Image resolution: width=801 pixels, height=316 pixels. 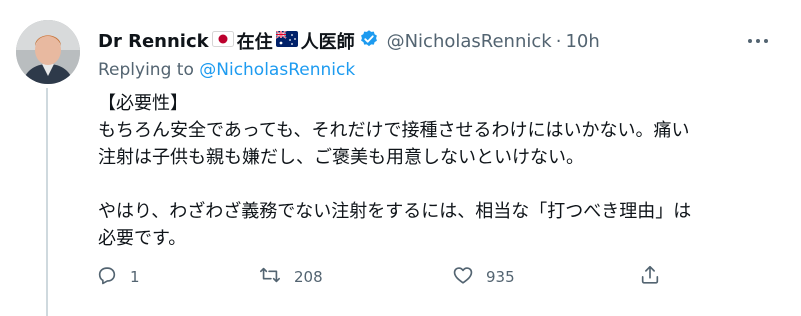 I want to click on tweet-header: Dr Rennick 在住 人医師 @NicholasRennick · 10h, so click(x=349, y=41).